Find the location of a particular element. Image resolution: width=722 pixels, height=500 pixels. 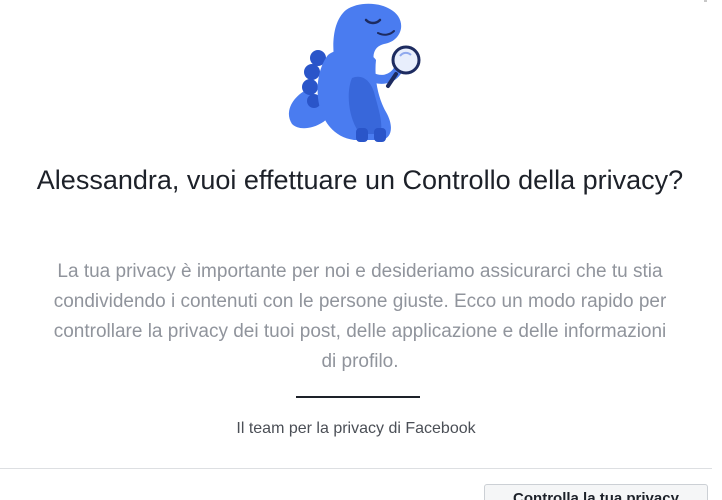

dinosaur-with-magnifying-glass-icon is located at coordinates (354, 72).